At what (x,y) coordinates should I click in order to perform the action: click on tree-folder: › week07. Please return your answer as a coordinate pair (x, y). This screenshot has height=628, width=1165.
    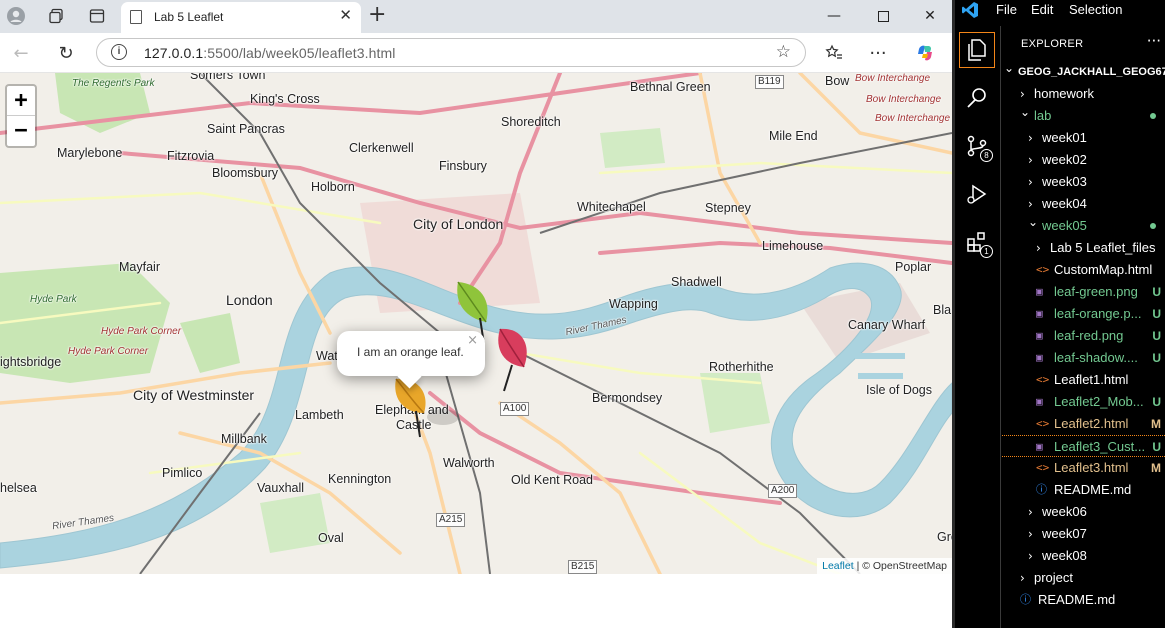
    Looking at the image, I should click on (1083, 534).